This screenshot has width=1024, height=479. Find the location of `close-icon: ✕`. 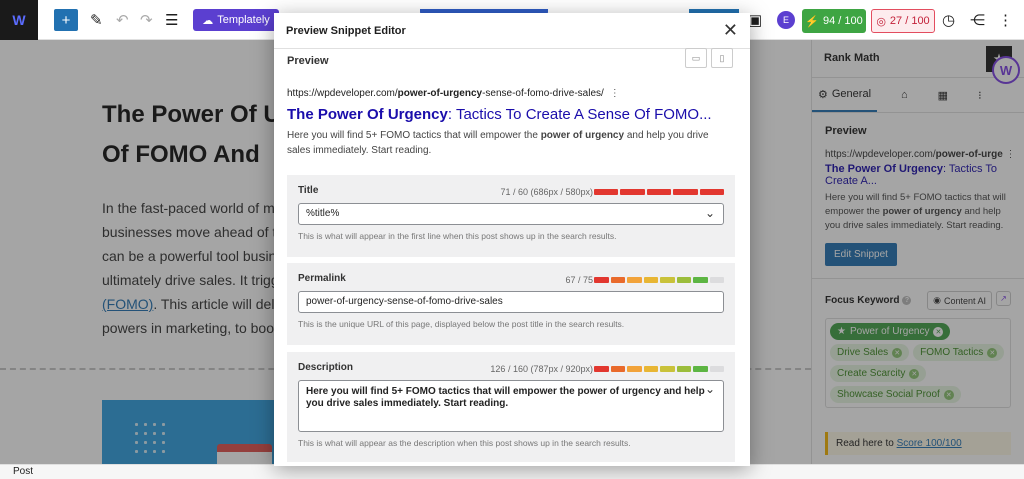

close-icon: ✕ is located at coordinates (730, 30).